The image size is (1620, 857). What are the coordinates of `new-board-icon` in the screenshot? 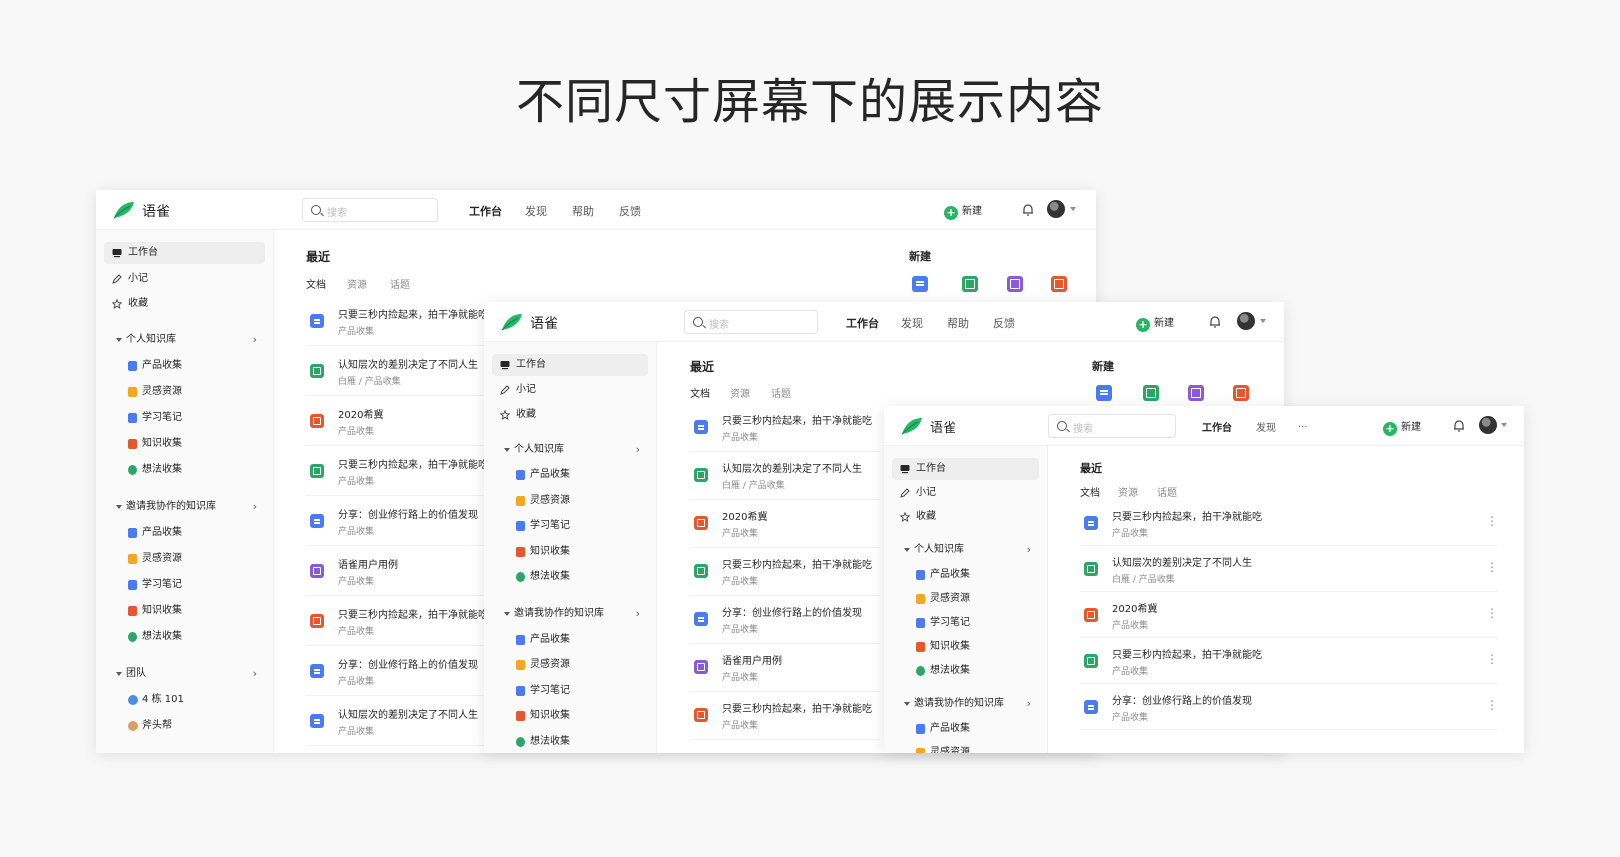 It's located at (1241, 393).